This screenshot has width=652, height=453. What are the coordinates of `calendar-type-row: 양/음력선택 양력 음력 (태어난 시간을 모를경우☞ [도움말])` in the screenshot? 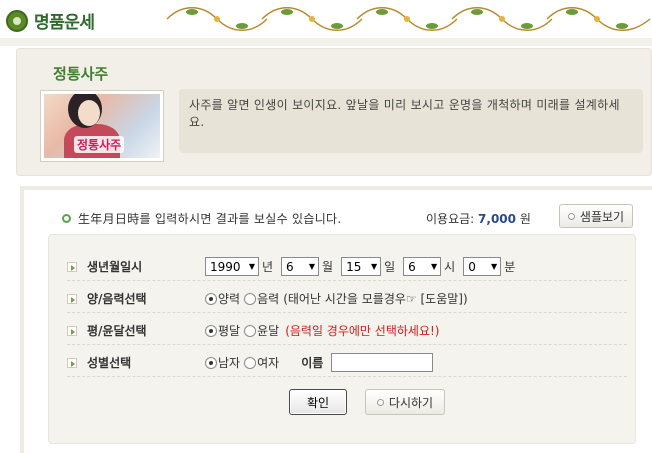 It's located at (347, 299).